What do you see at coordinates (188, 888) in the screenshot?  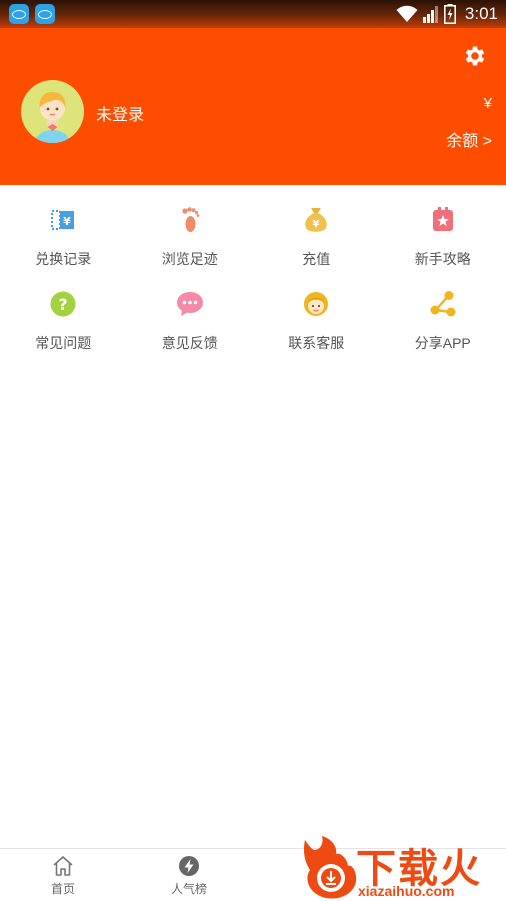 I see `nav-label: 人气榜` at bounding box center [188, 888].